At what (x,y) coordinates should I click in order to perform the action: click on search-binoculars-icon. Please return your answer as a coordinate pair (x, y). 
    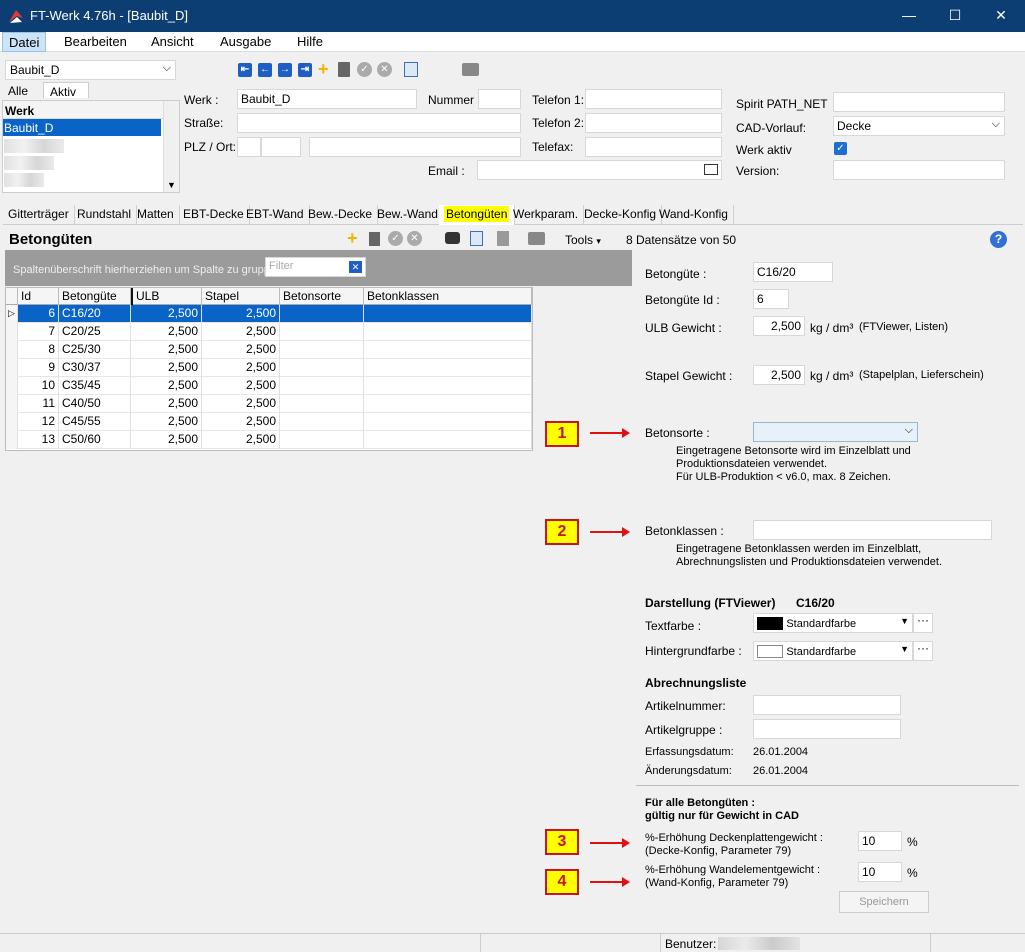
    Looking at the image, I should click on (452, 238).